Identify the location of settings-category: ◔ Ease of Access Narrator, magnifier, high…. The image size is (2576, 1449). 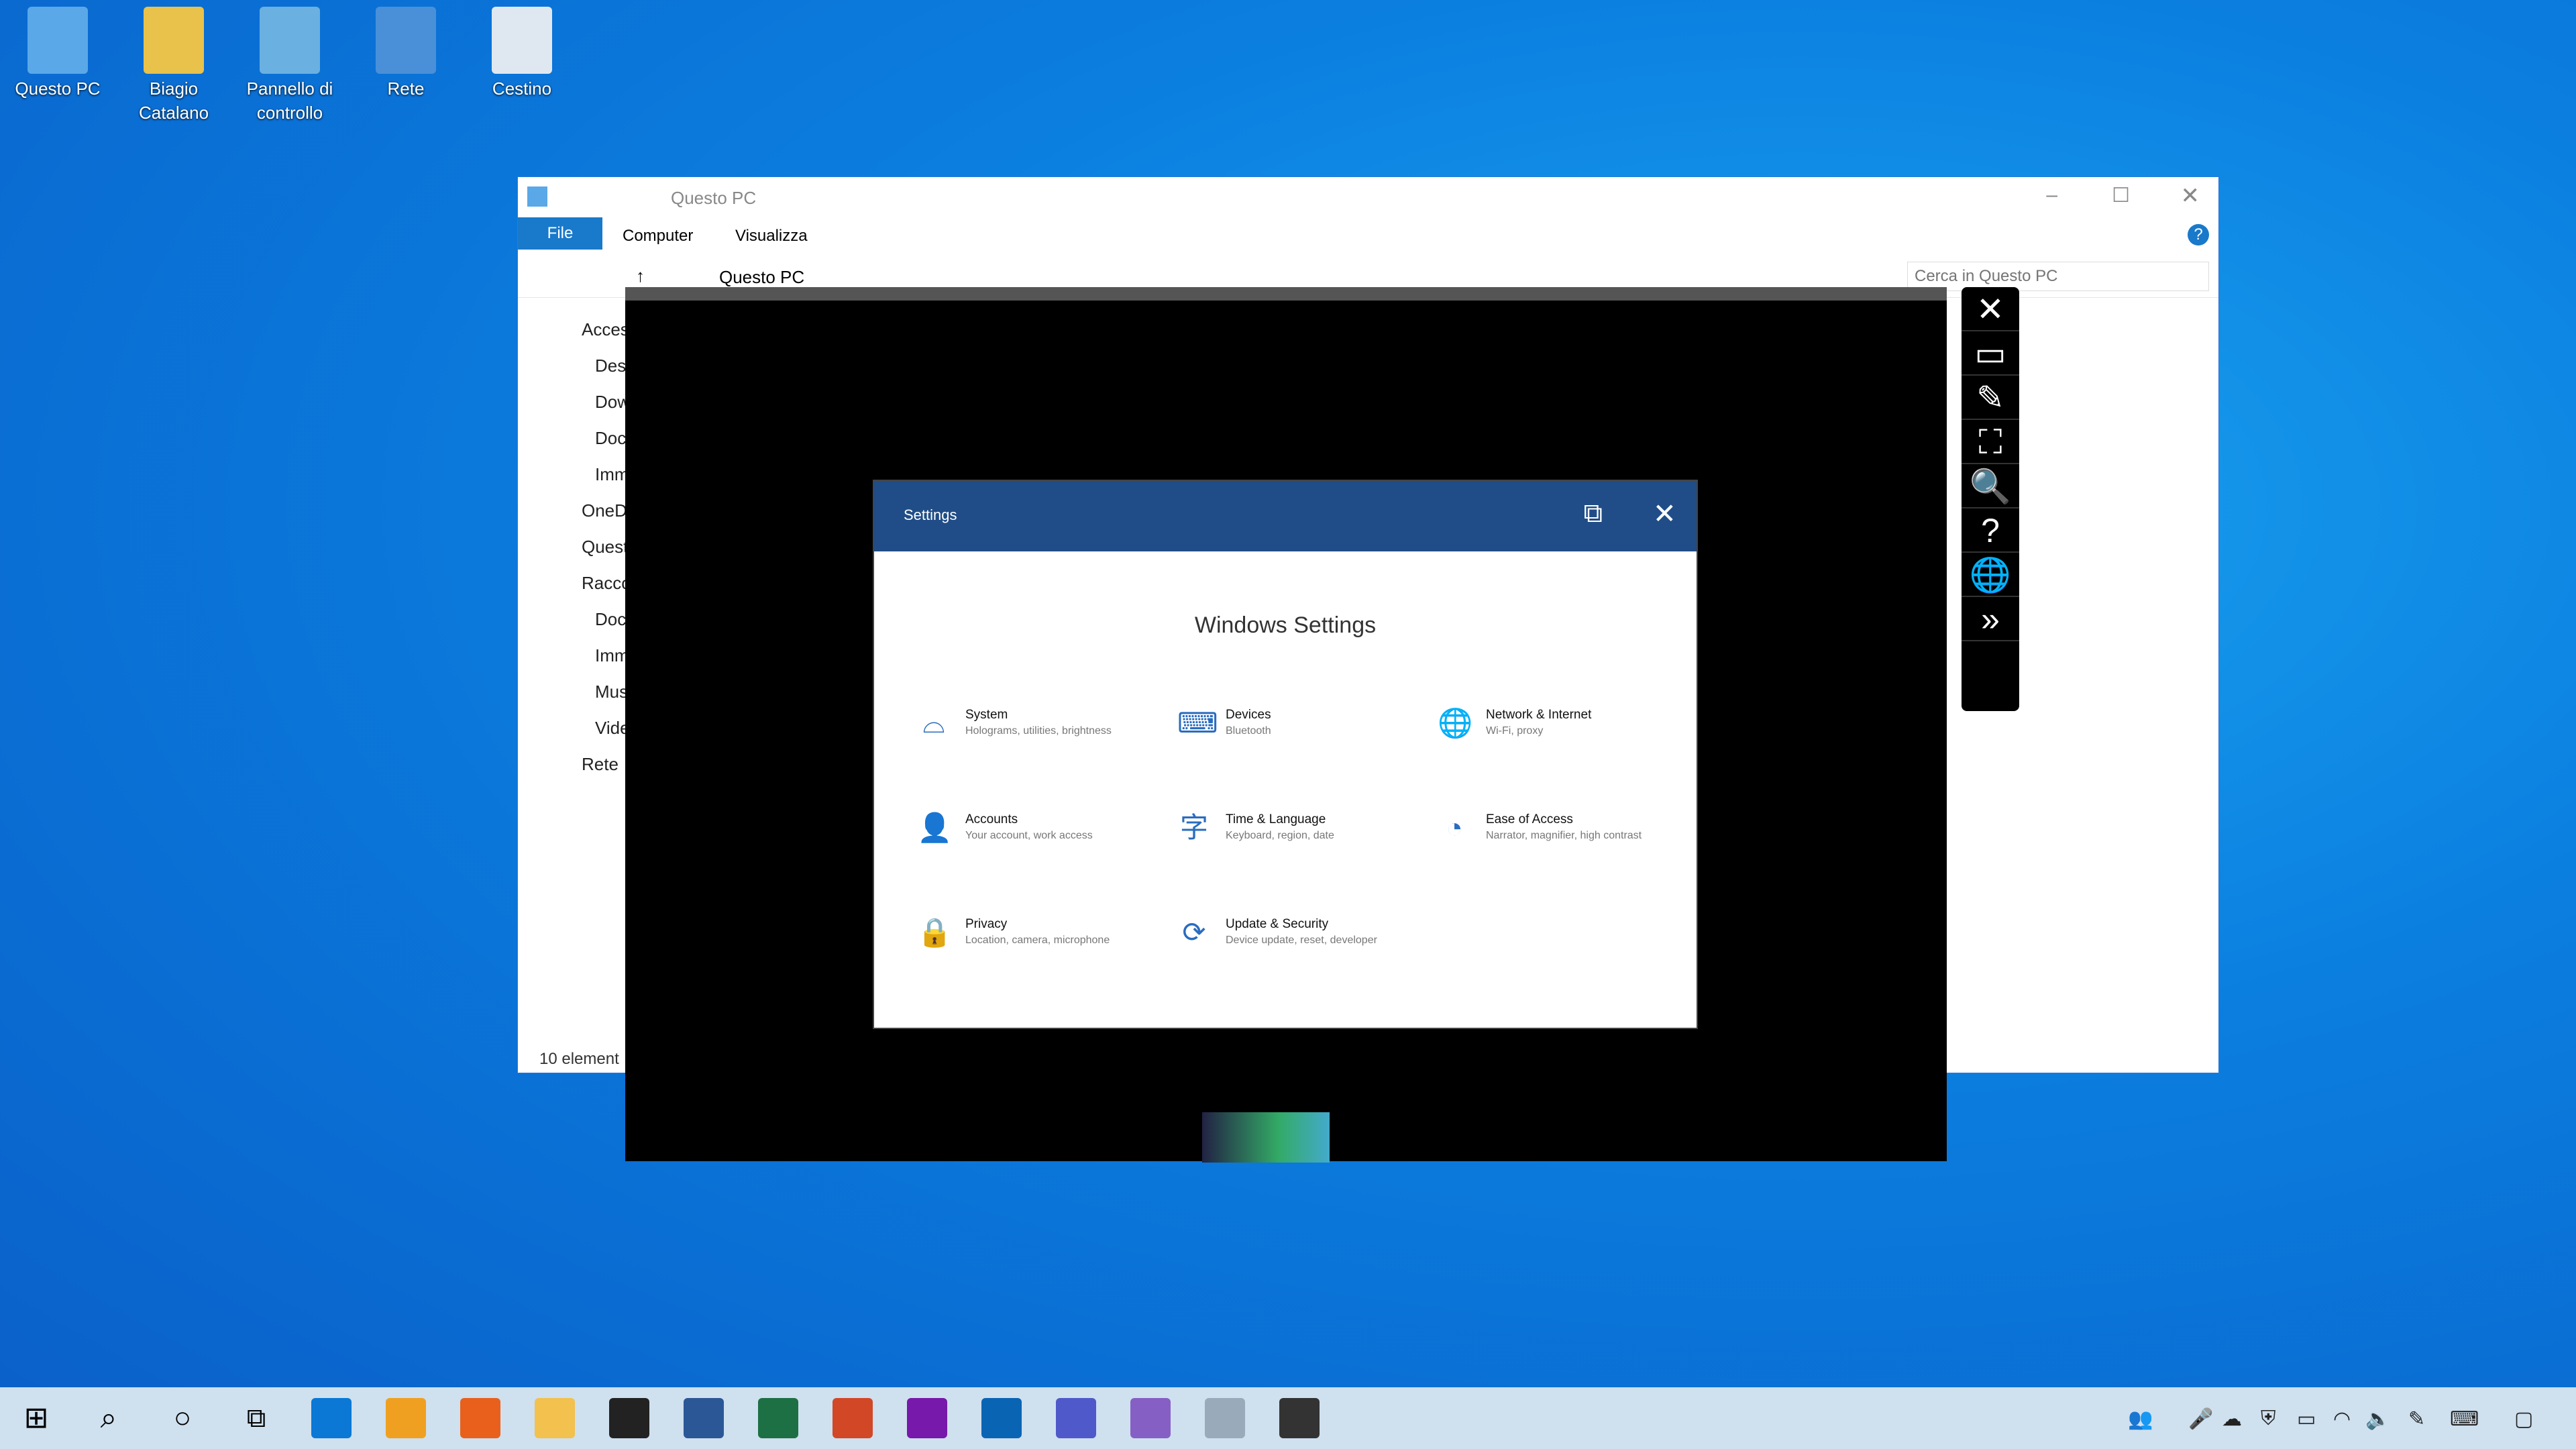
(1565, 827).